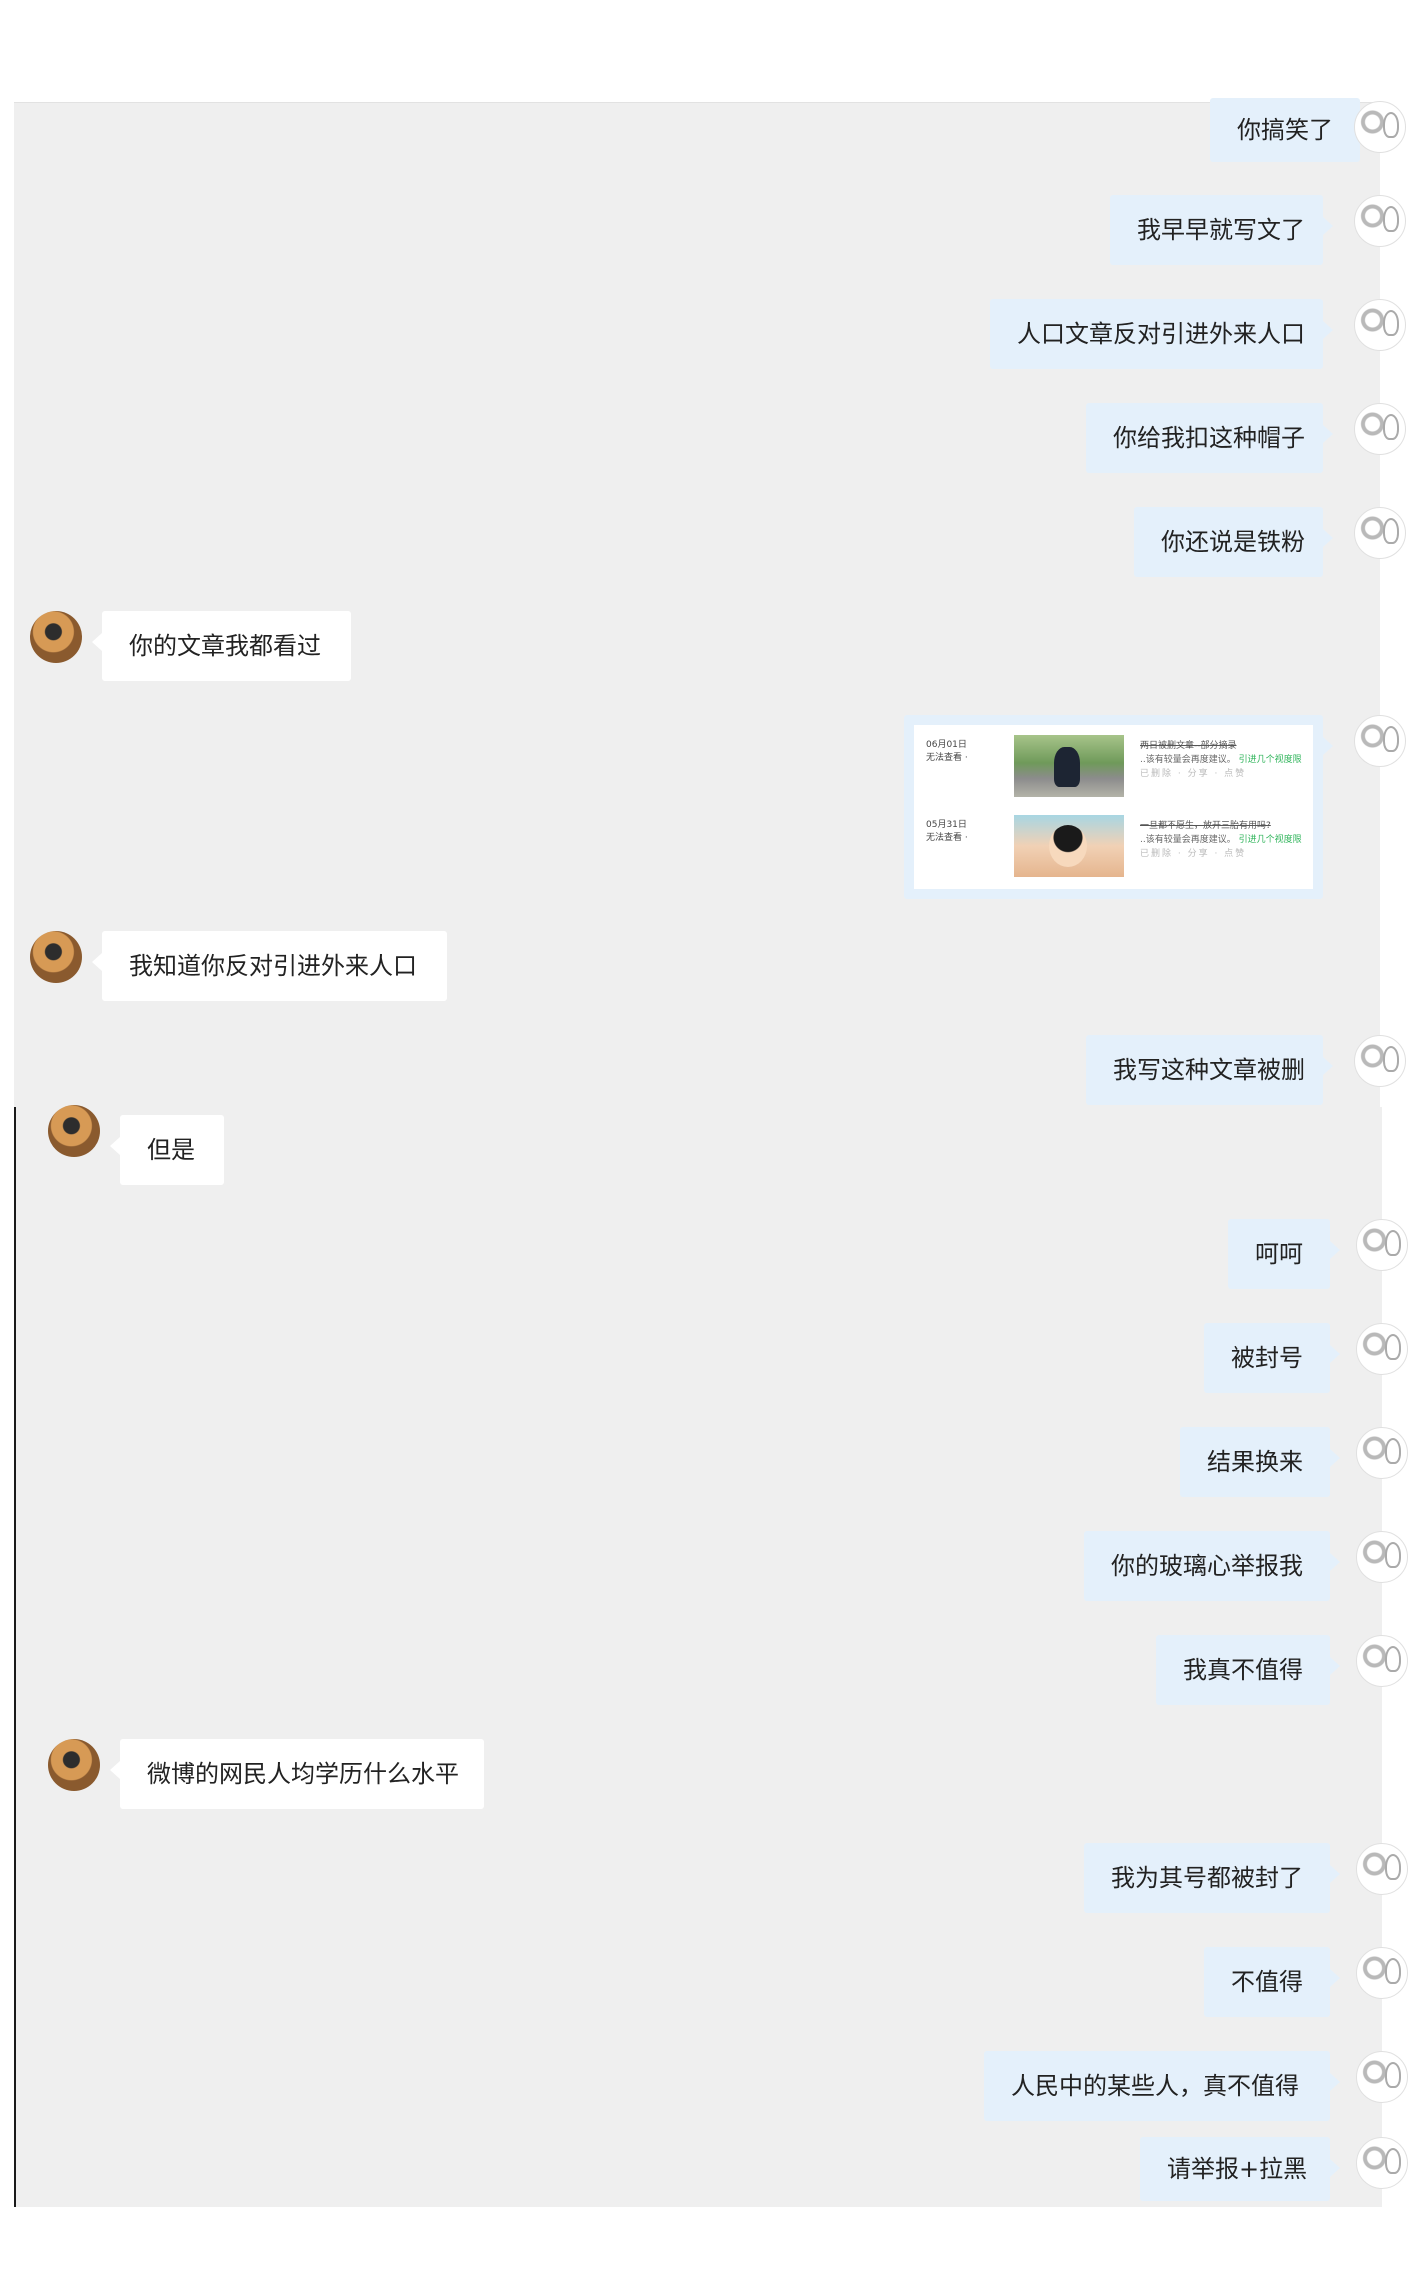  Describe the element at coordinates (1207, 1566) in the screenshot. I see `message-text: 你的玻璃心举报我` at that location.